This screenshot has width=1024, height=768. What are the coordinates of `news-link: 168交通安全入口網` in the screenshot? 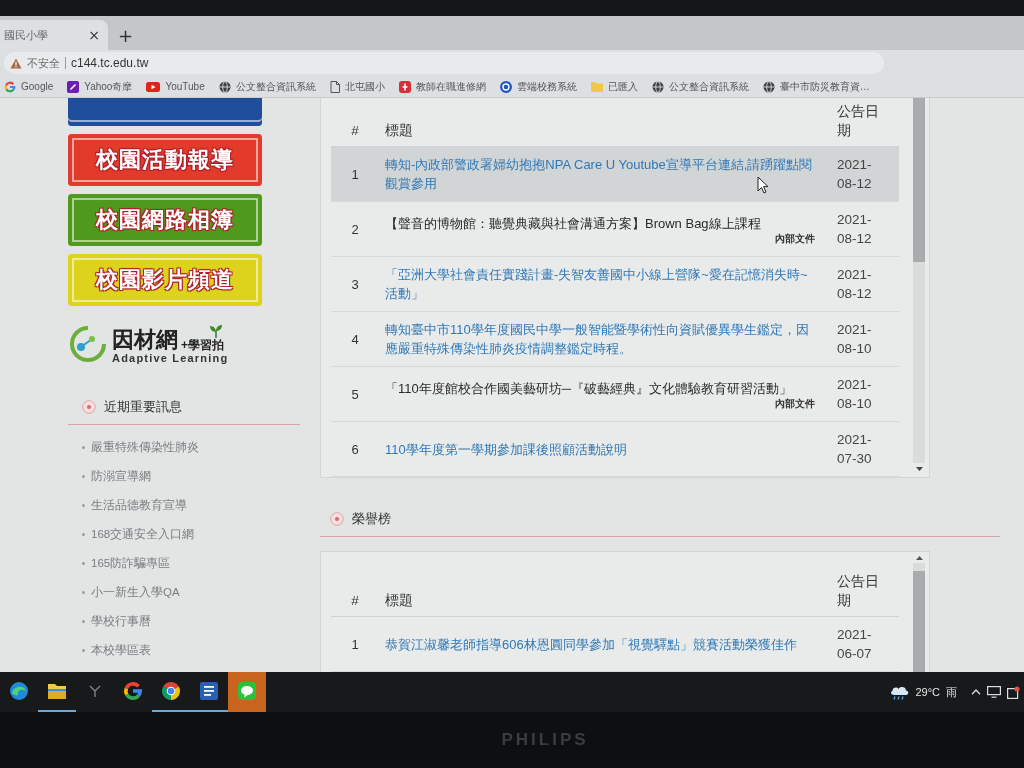 It's located at (191, 534).